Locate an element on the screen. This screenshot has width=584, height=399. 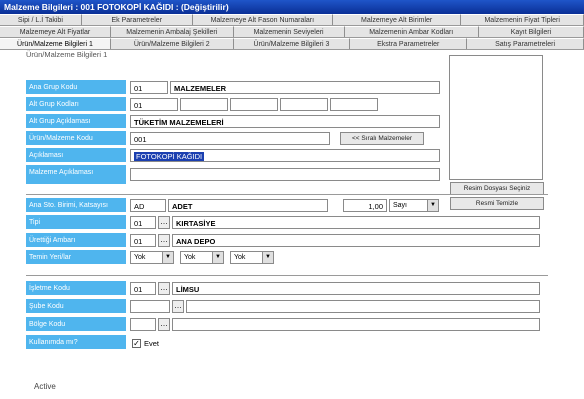
ambar-name-field: ANA DEPO is located at coordinates (356, 240).